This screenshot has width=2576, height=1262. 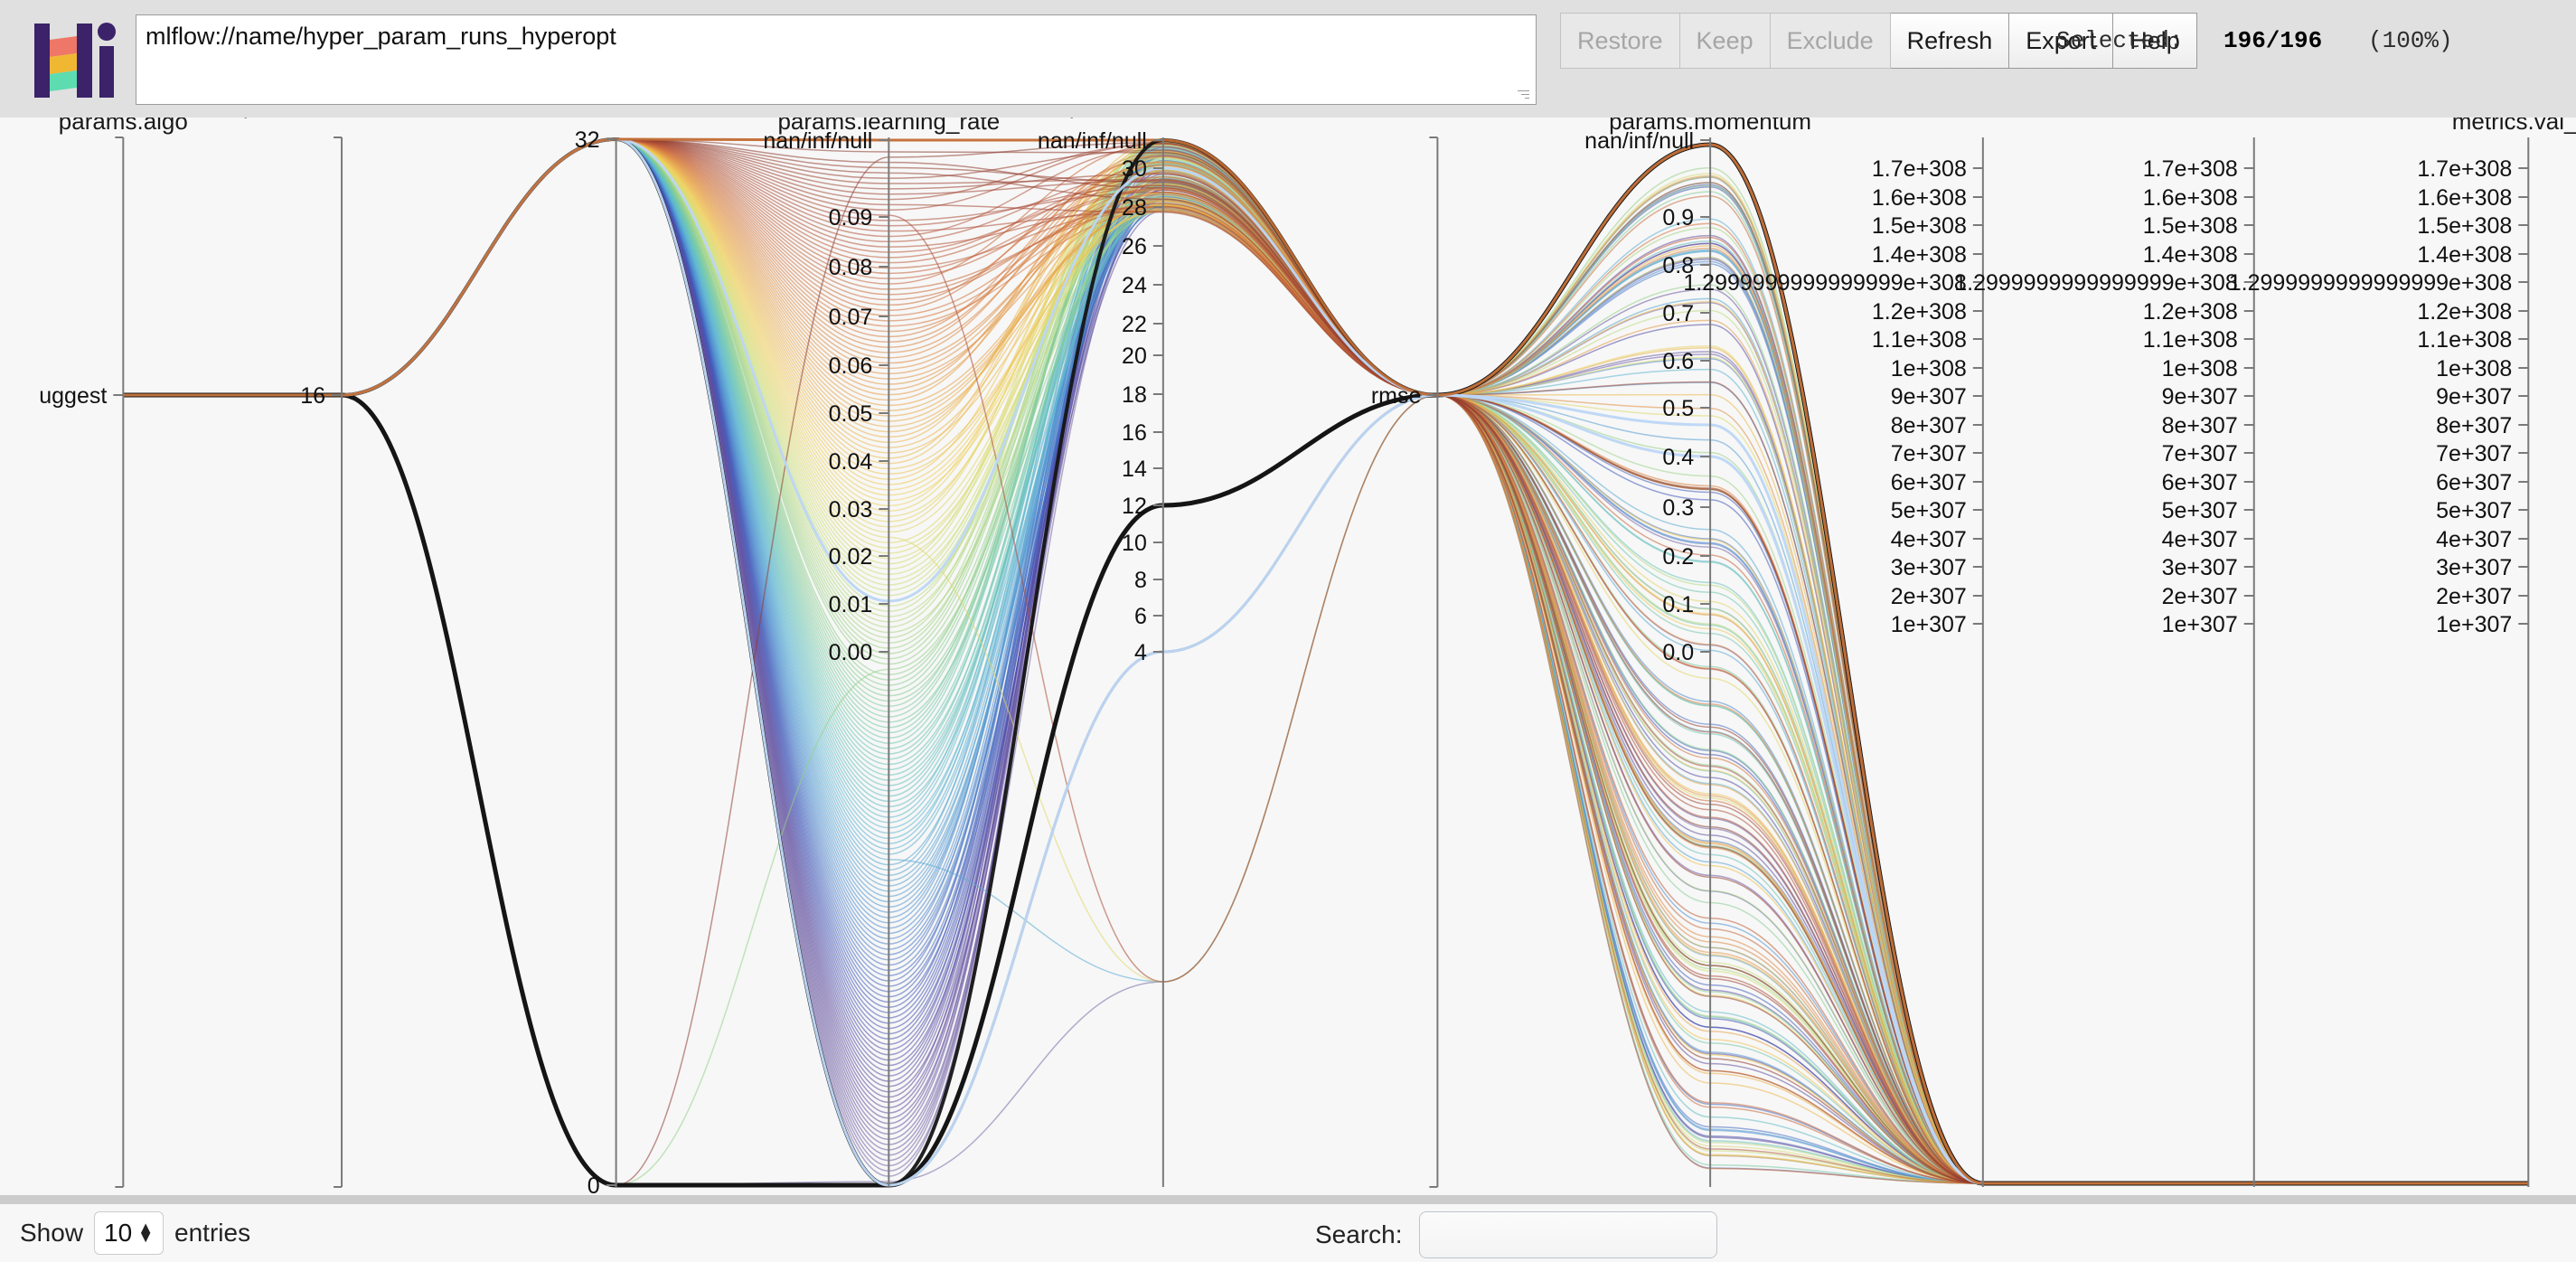 What do you see at coordinates (1831, 41) in the screenshot?
I see `exclude-button: Exclude` at bounding box center [1831, 41].